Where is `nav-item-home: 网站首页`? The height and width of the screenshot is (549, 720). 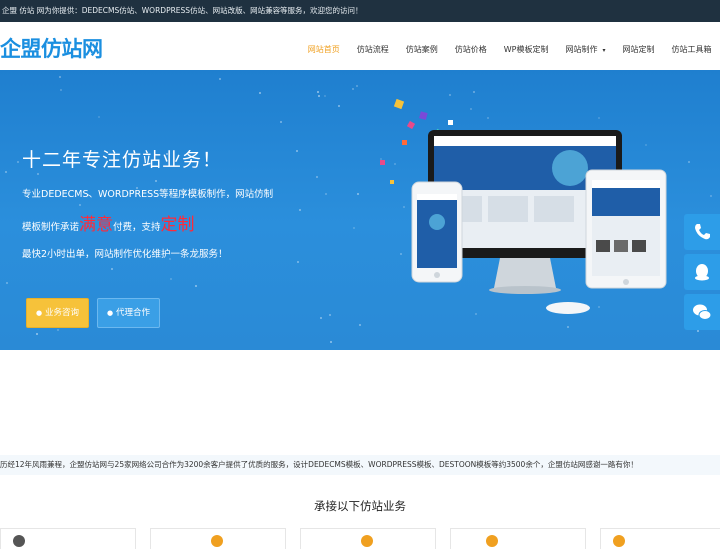 nav-item-home: 网站首页 is located at coordinates (323, 46).